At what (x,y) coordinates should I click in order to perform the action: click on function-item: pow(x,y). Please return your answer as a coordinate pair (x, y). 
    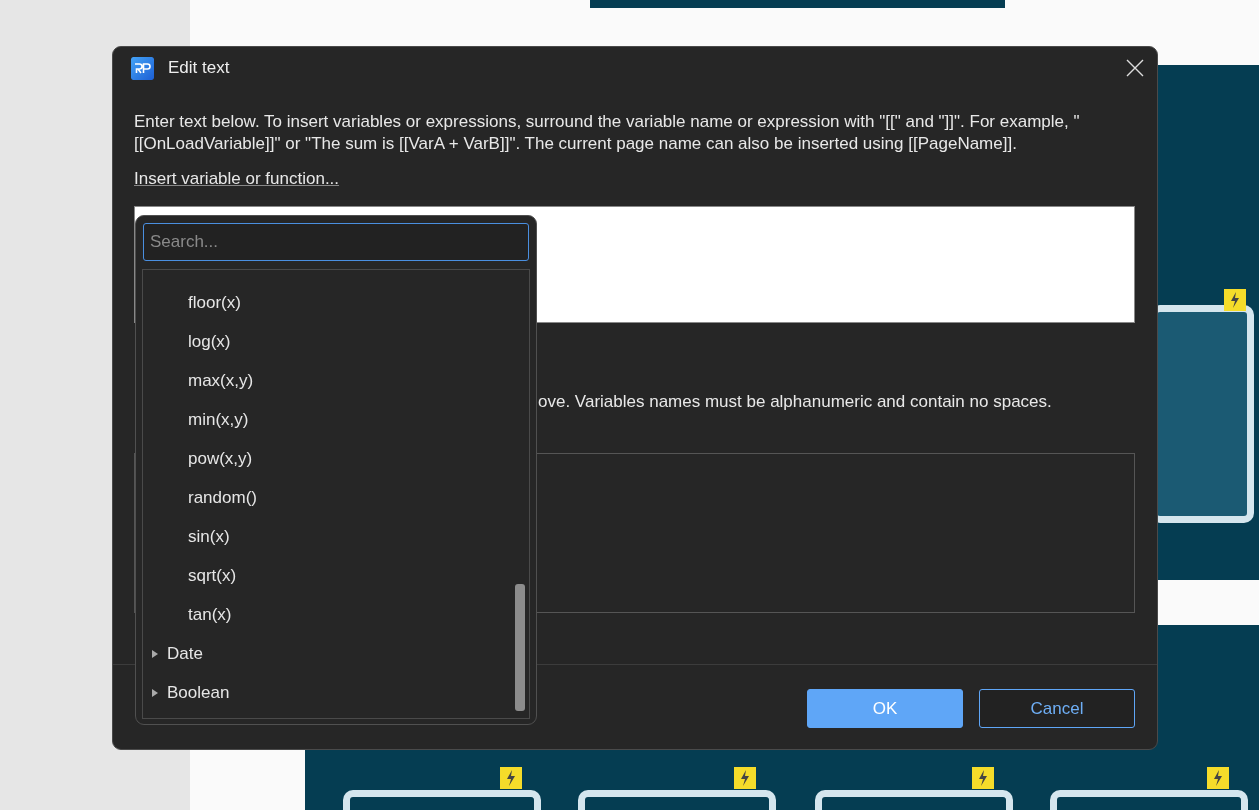
    Looking at the image, I should click on (220, 458).